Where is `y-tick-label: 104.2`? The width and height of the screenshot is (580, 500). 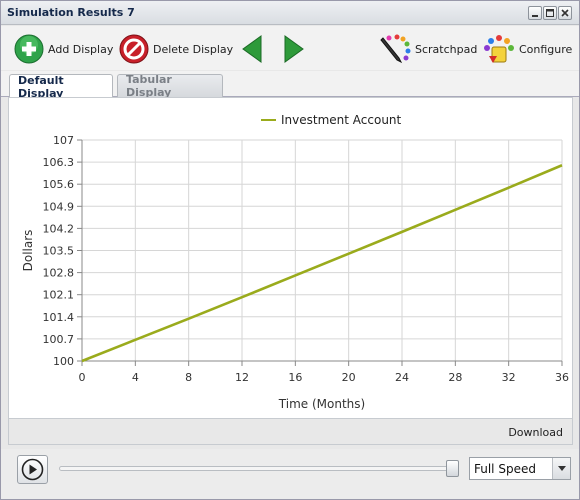 y-tick-label: 104.2 is located at coordinates (59, 228).